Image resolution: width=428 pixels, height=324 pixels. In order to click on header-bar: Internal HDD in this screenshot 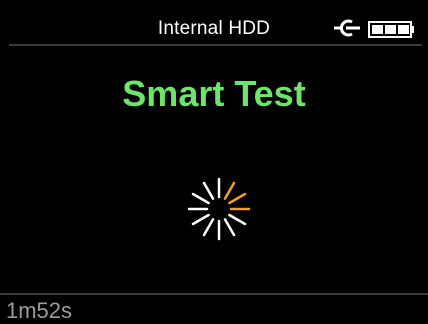, I will do `click(214, 23)`.